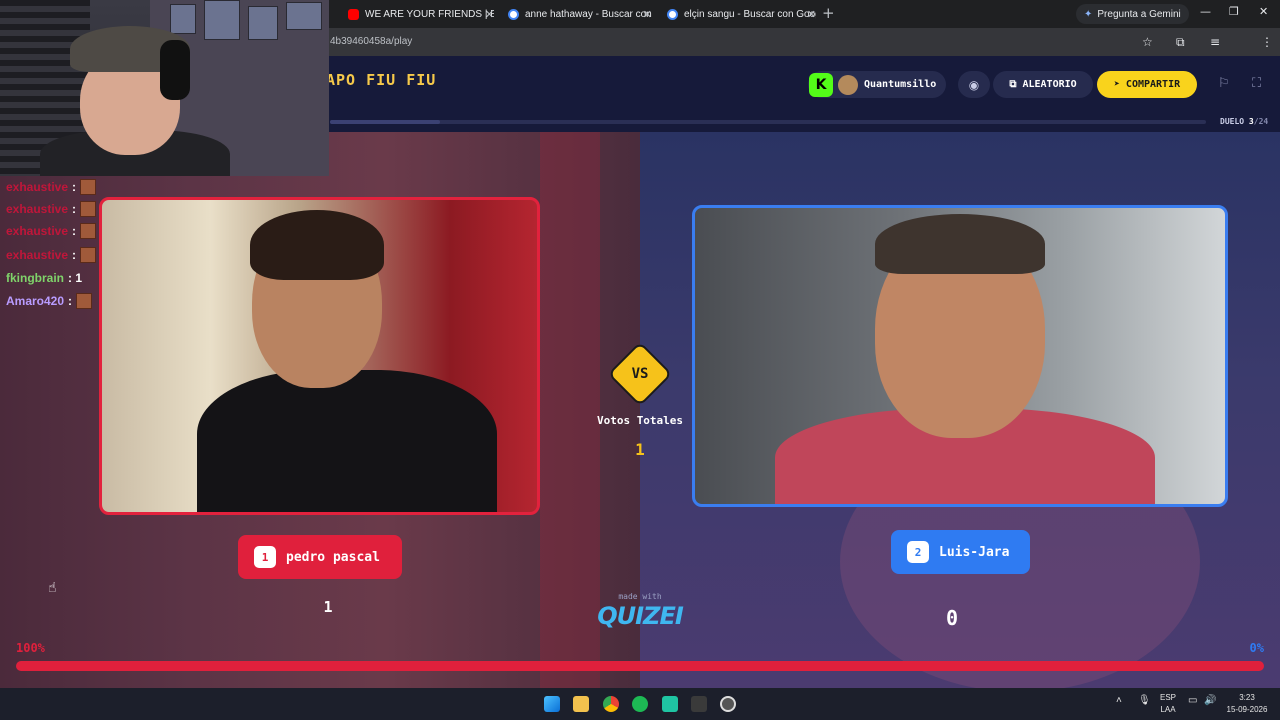 The height and width of the screenshot is (720, 1280). What do you see at coordinates (1139, 14) in the screenshot?
I see `gemini-label: Pregunta a Gemini` at bounding box center [1139, 14].